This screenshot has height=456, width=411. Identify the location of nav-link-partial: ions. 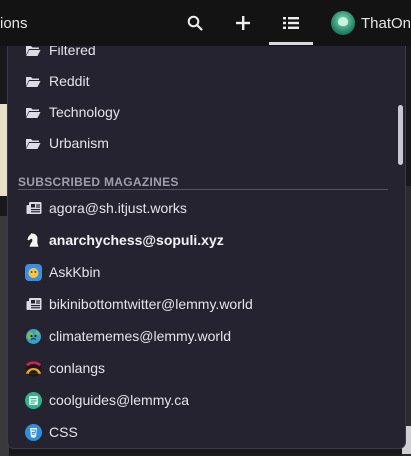
(14, 23).